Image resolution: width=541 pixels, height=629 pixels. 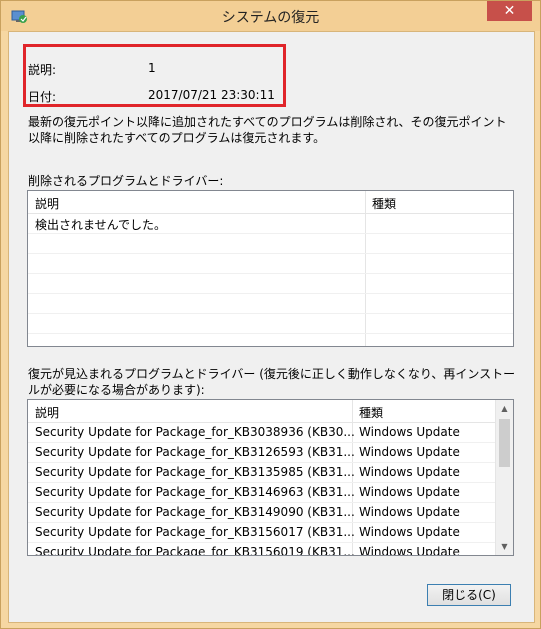 I want to click on window-title: システムの復元, so click(x=270, y=18).